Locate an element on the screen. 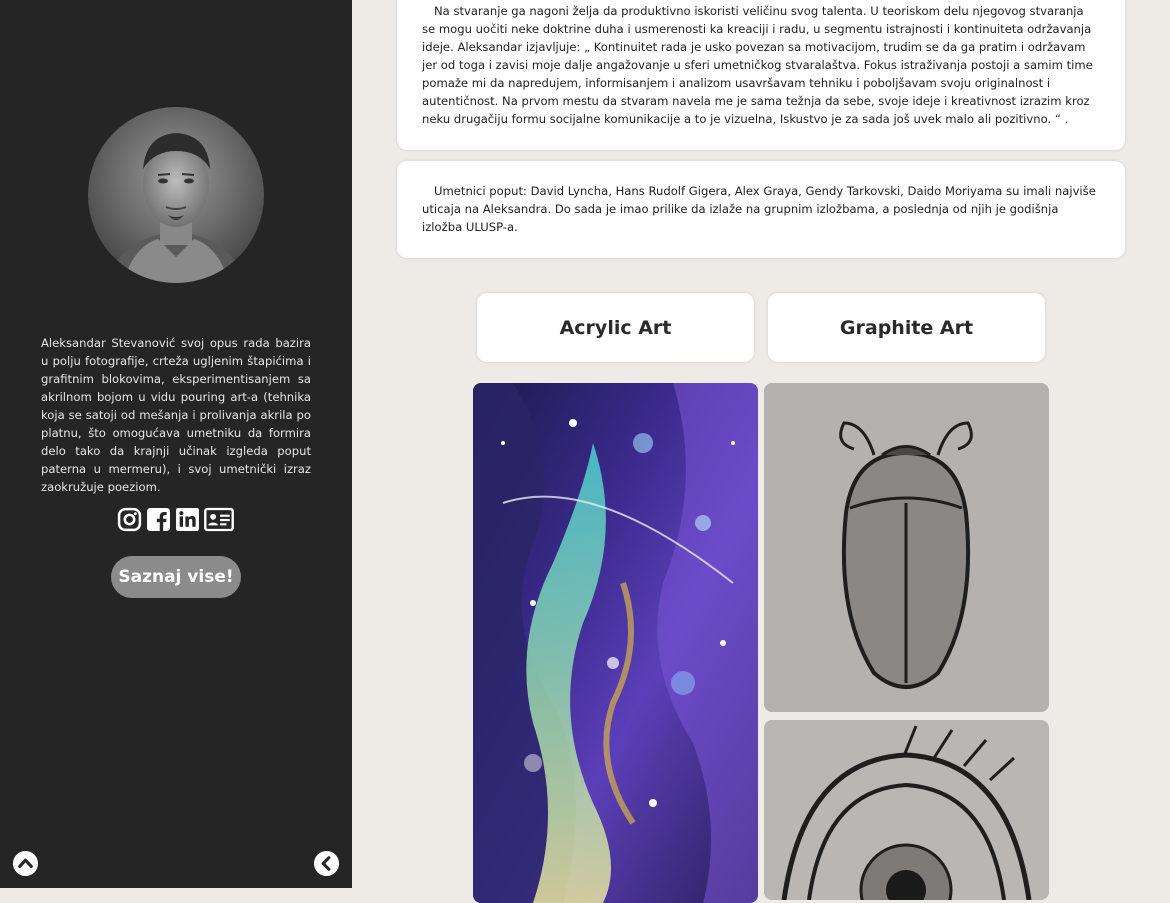 The height and width of the screenshot is (903, 1170). instagram-icon is located at coordinates (129, 519).